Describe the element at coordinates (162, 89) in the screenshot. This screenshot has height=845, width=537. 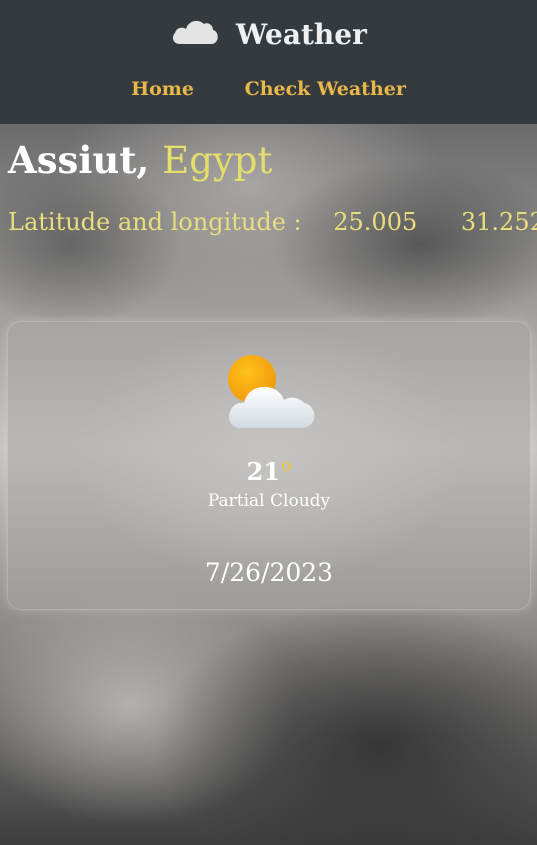
I see `nav-link-home: Home` at that location.